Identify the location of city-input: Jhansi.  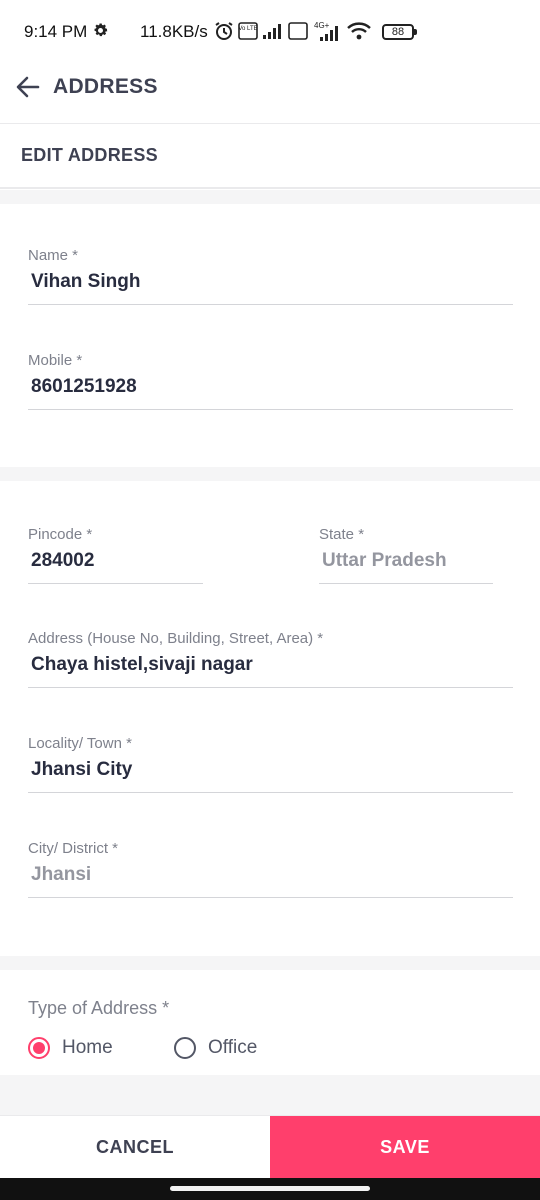
(61, 875).